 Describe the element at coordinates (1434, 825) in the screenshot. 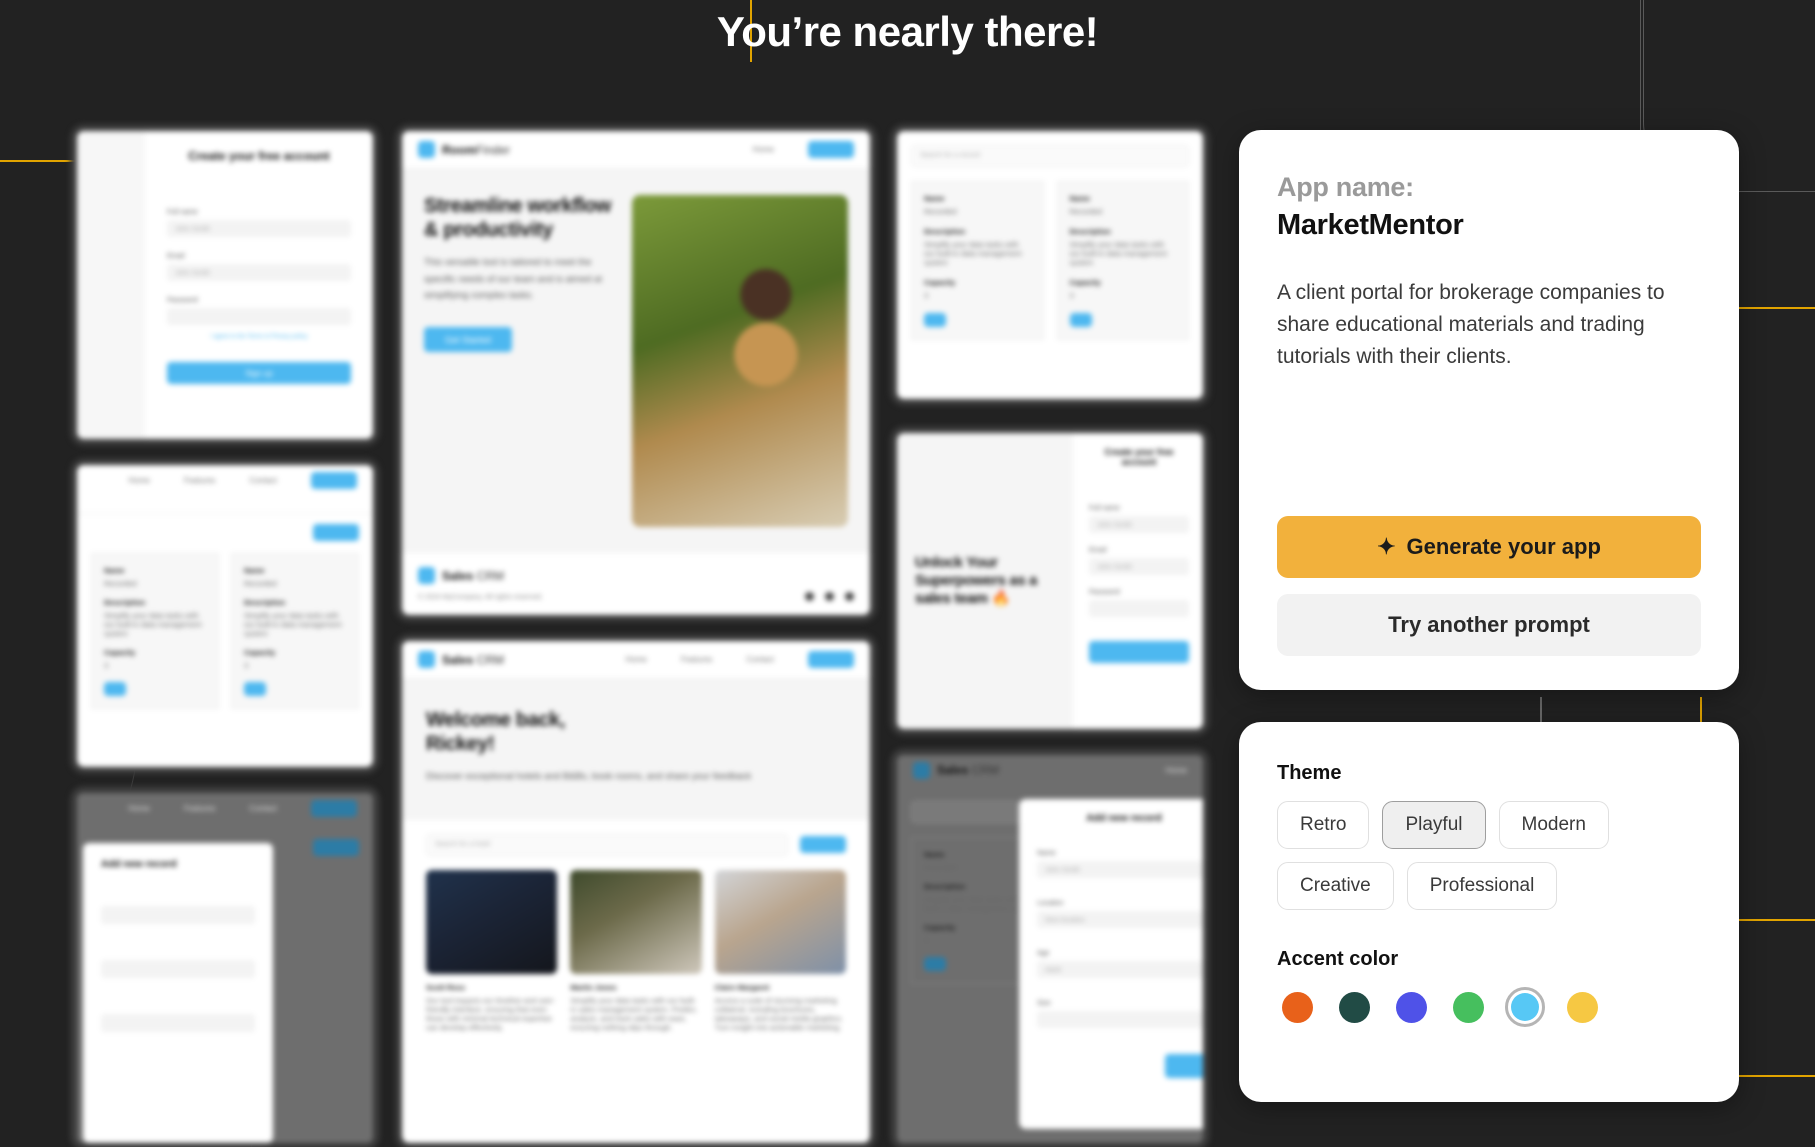

I see `theme-chip-playful: Playful` at that location.